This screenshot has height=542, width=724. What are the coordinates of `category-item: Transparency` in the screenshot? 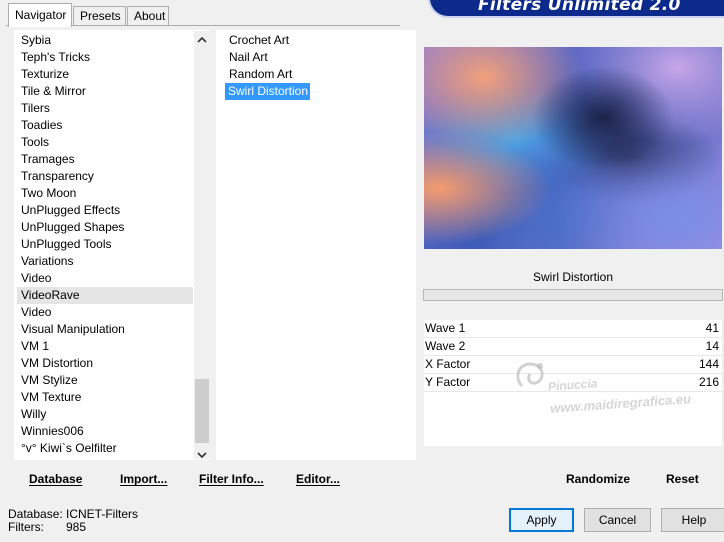 It's located at (105, 176).